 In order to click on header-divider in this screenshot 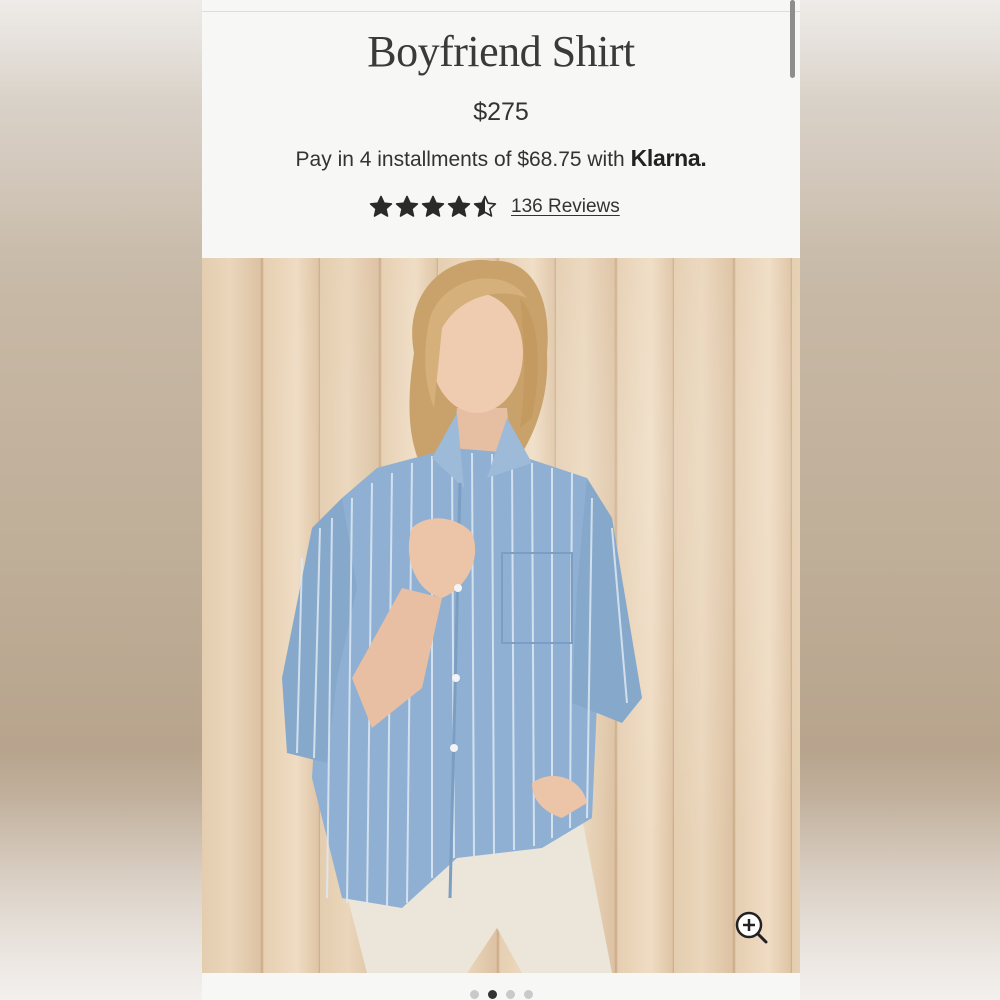, I will do `click(501, 11)`.